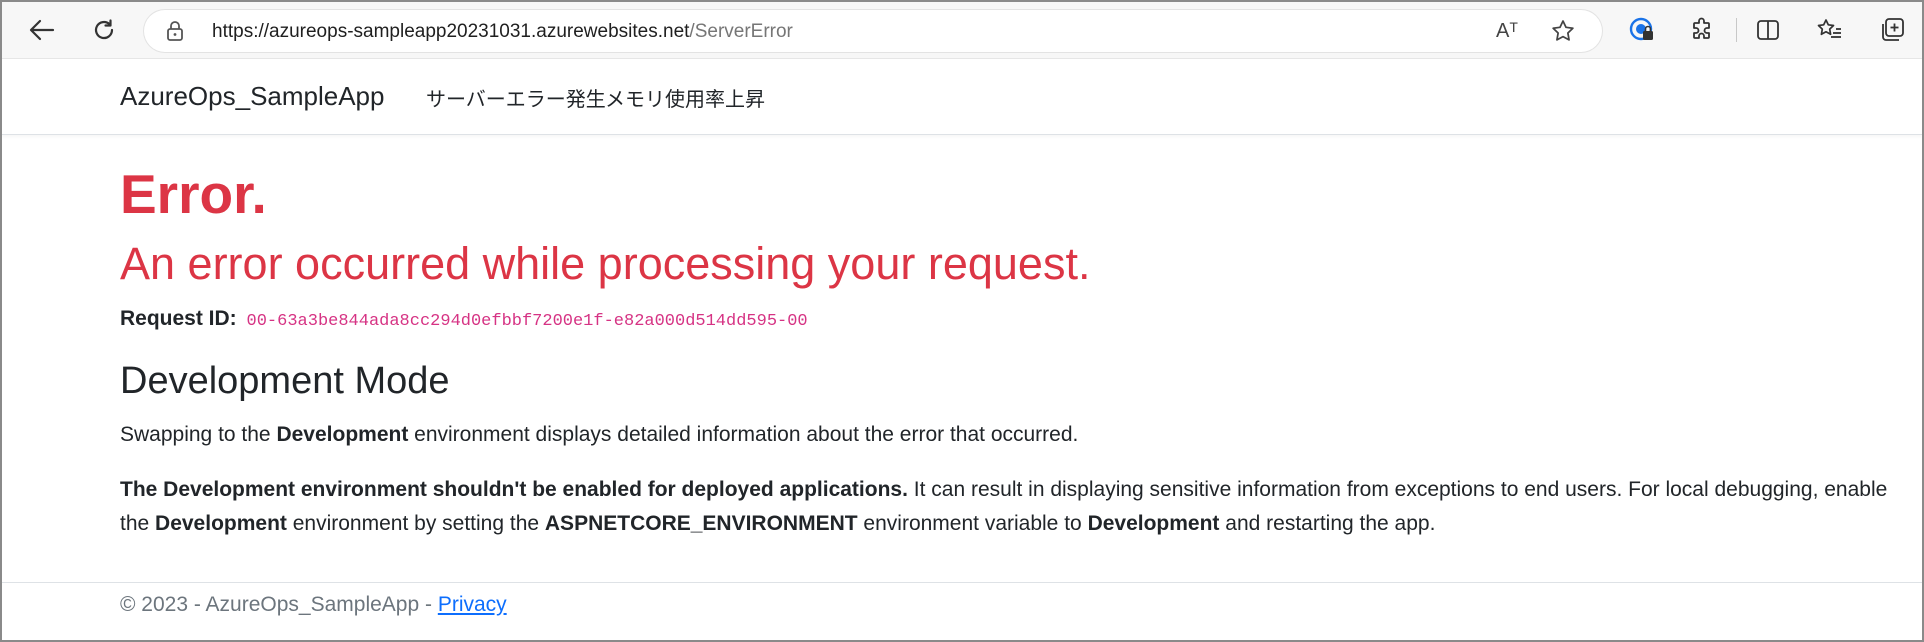  Describe the element at coordinates (972, 523) in the screenshot. I see `p2-text-f: environment variable to` at that location.